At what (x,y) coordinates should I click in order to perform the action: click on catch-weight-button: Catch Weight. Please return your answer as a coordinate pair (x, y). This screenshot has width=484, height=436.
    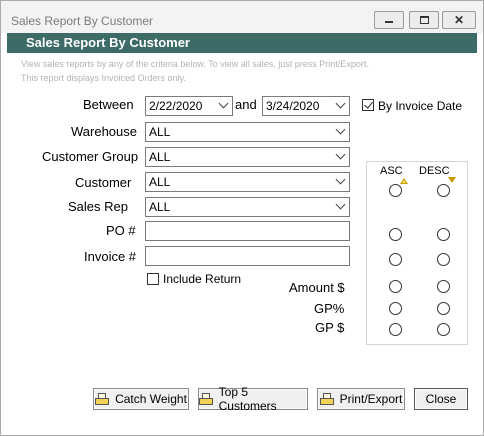
    Looking at the image, I should click on (141, 399).